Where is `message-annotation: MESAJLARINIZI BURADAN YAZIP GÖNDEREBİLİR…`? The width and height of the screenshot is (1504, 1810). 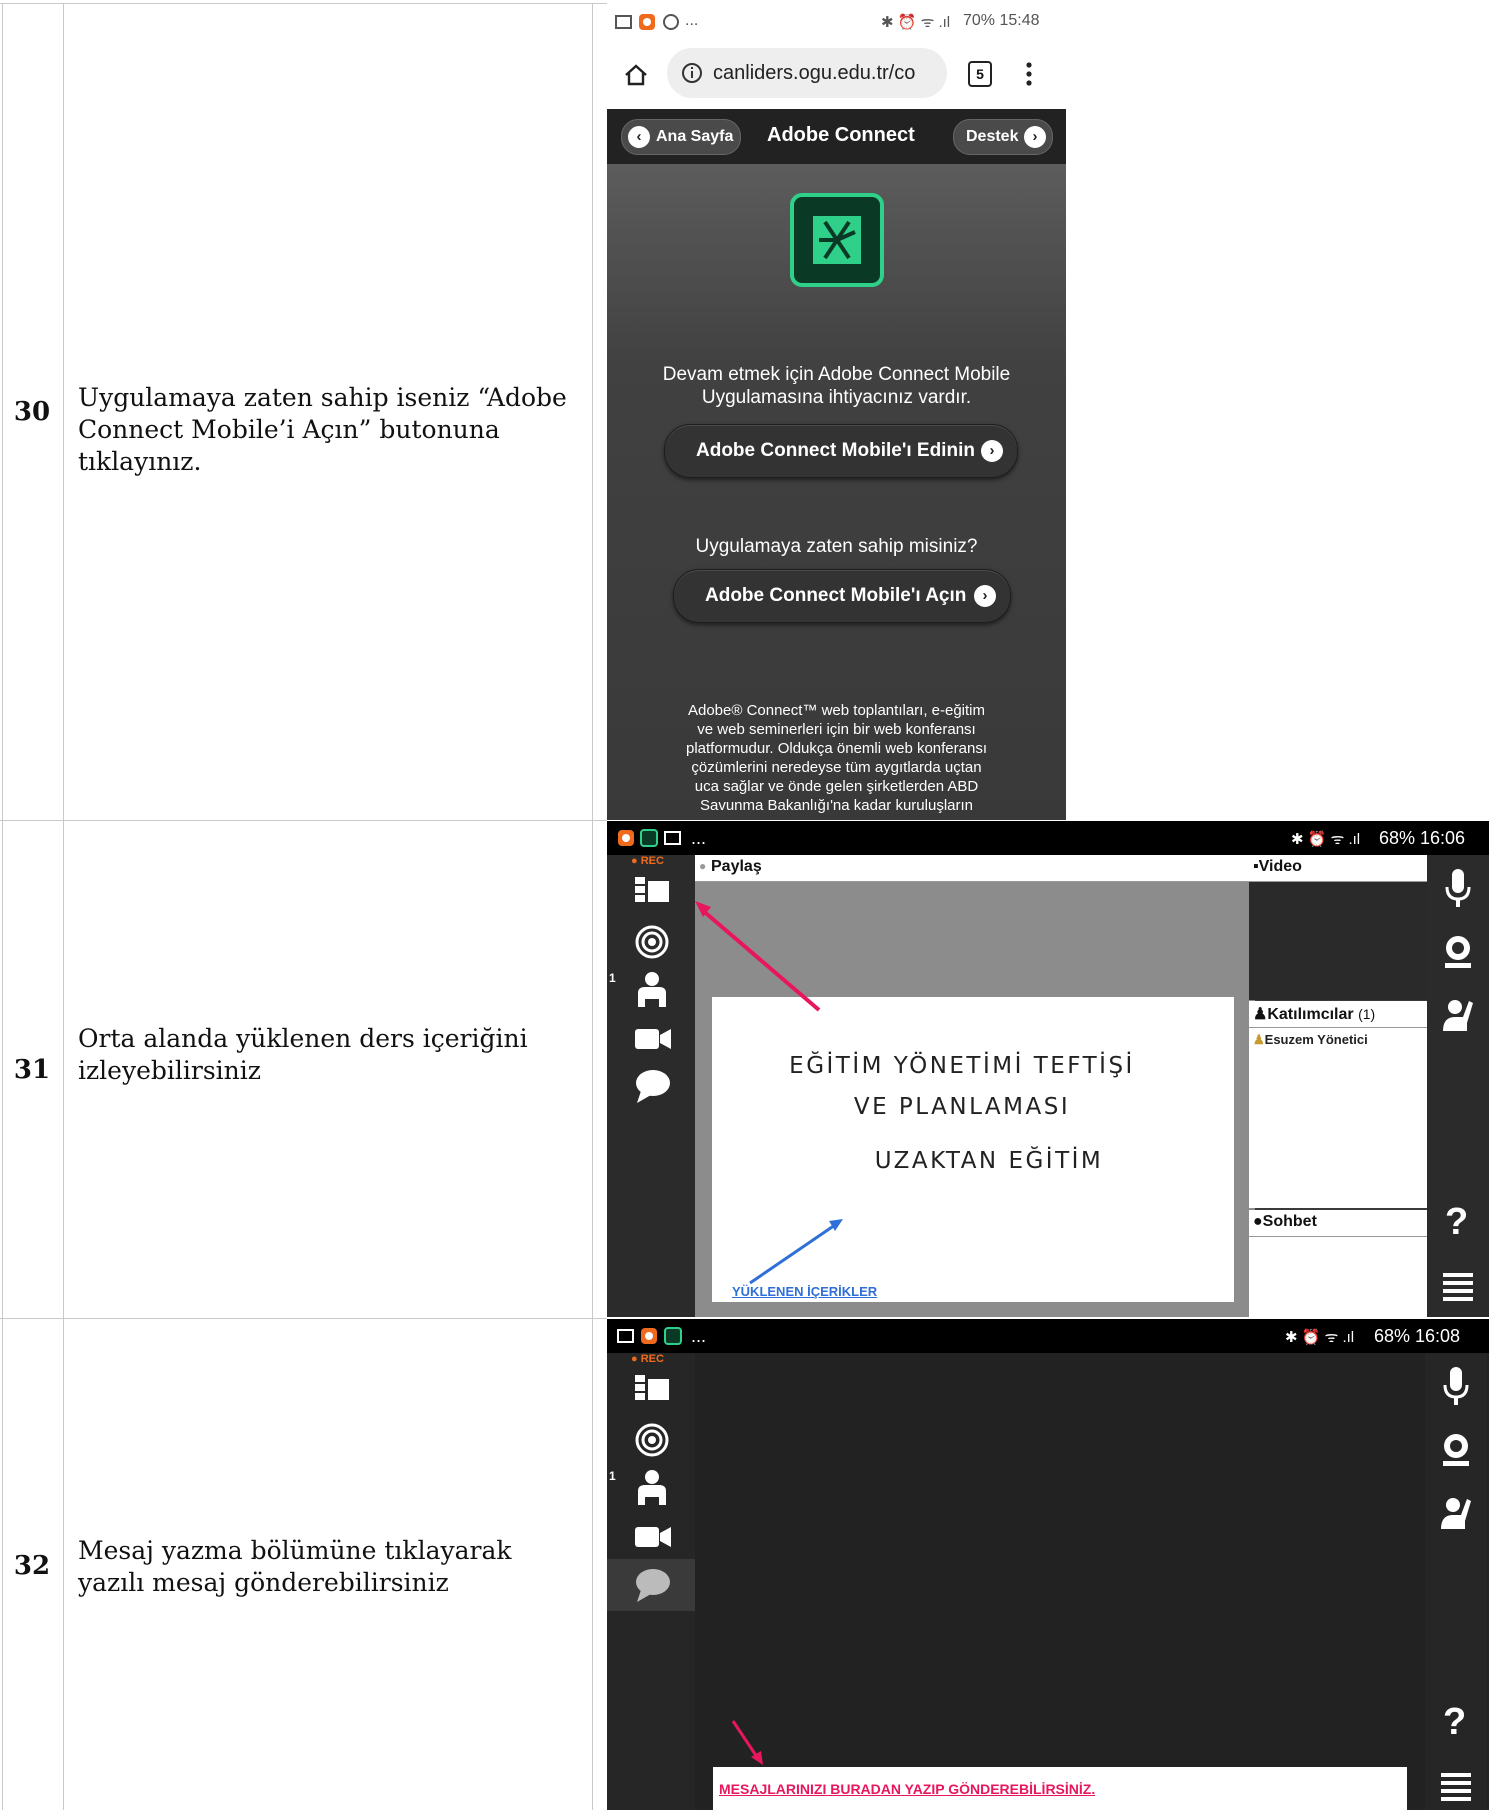 message-annotation: MESAJLARINIZI BURADAN YAZIP GÖNDEREBİLİR… is located at coordinates (907, 1789).